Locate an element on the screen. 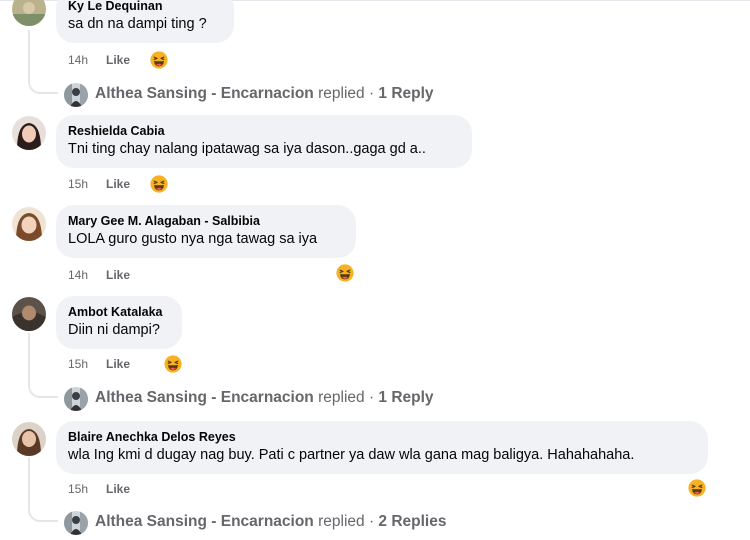 The width and height of the screenshot is (750, 540). comment-author: Mary Gee M. Alagaban - Salbibia is located at coordinates (206, 221).